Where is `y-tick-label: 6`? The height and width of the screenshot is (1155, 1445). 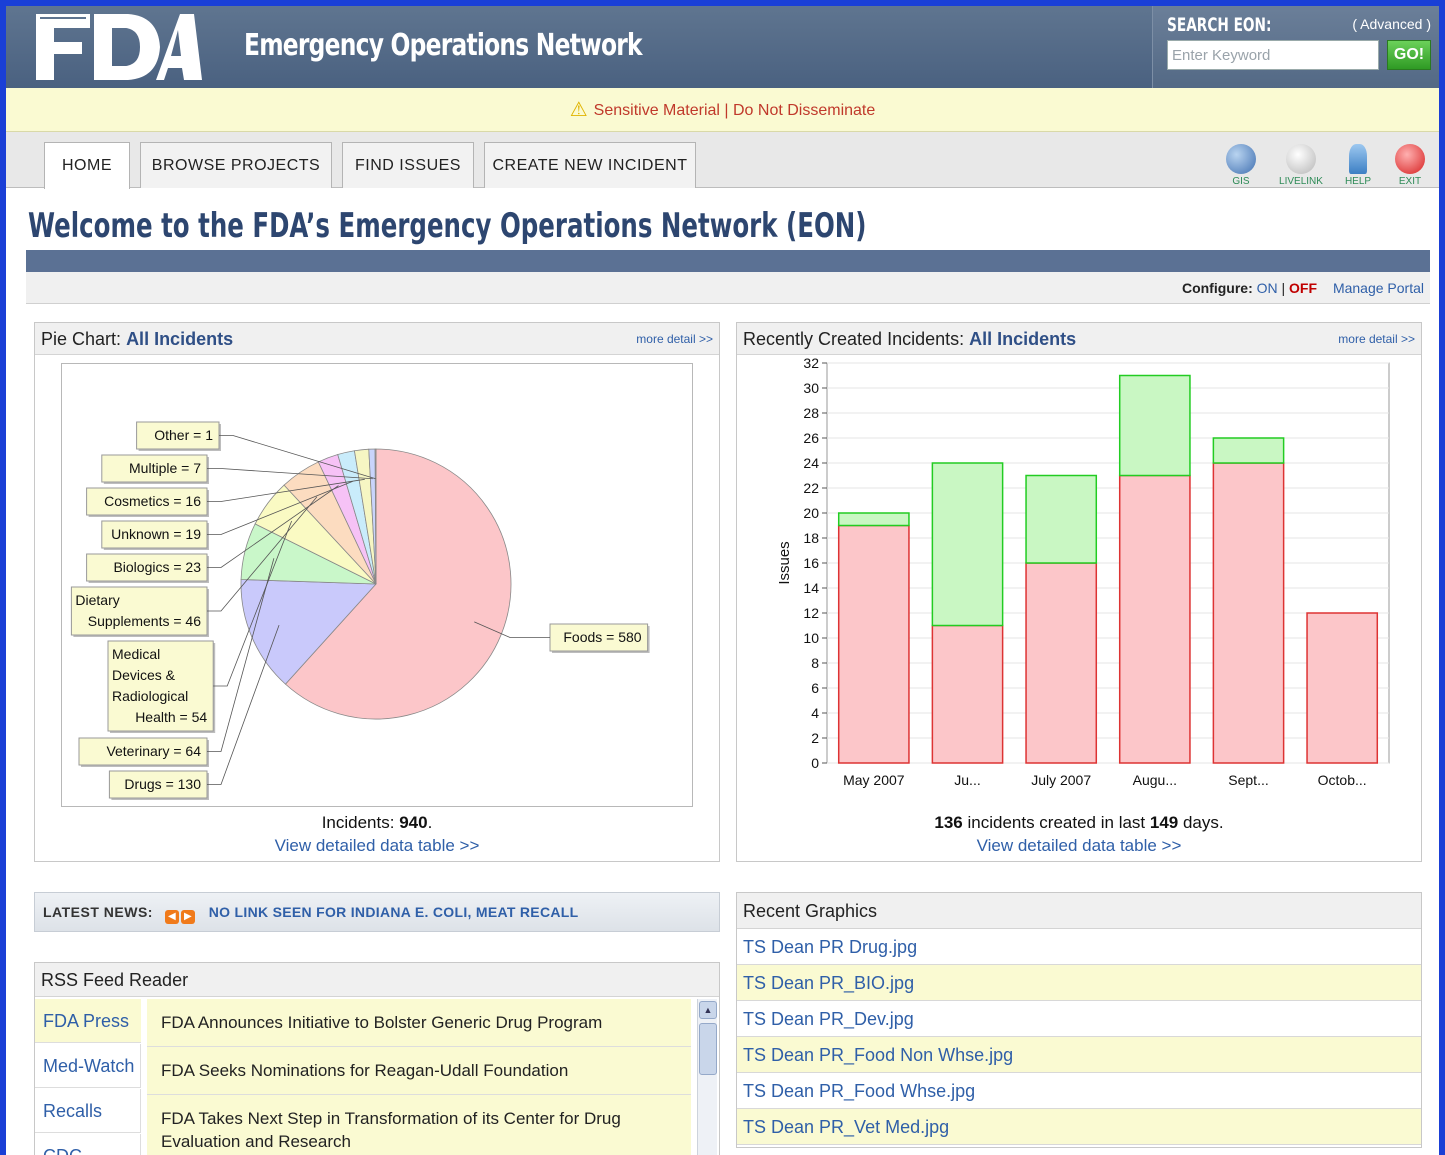 y-tick-label: 6 is located at coordinates (815, 688).